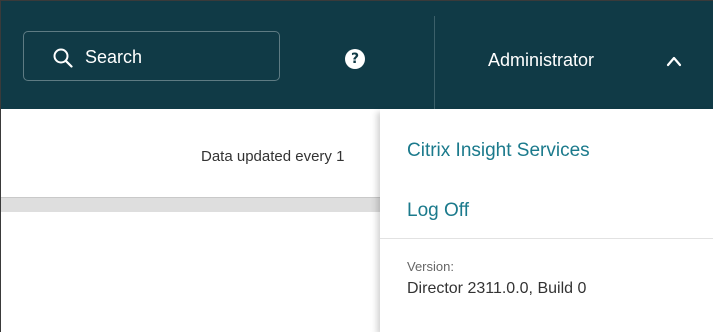 Image resolution: width=713 pixels, height=332 pixels. I want to click on user-name: Administrator, so click(541, 60).